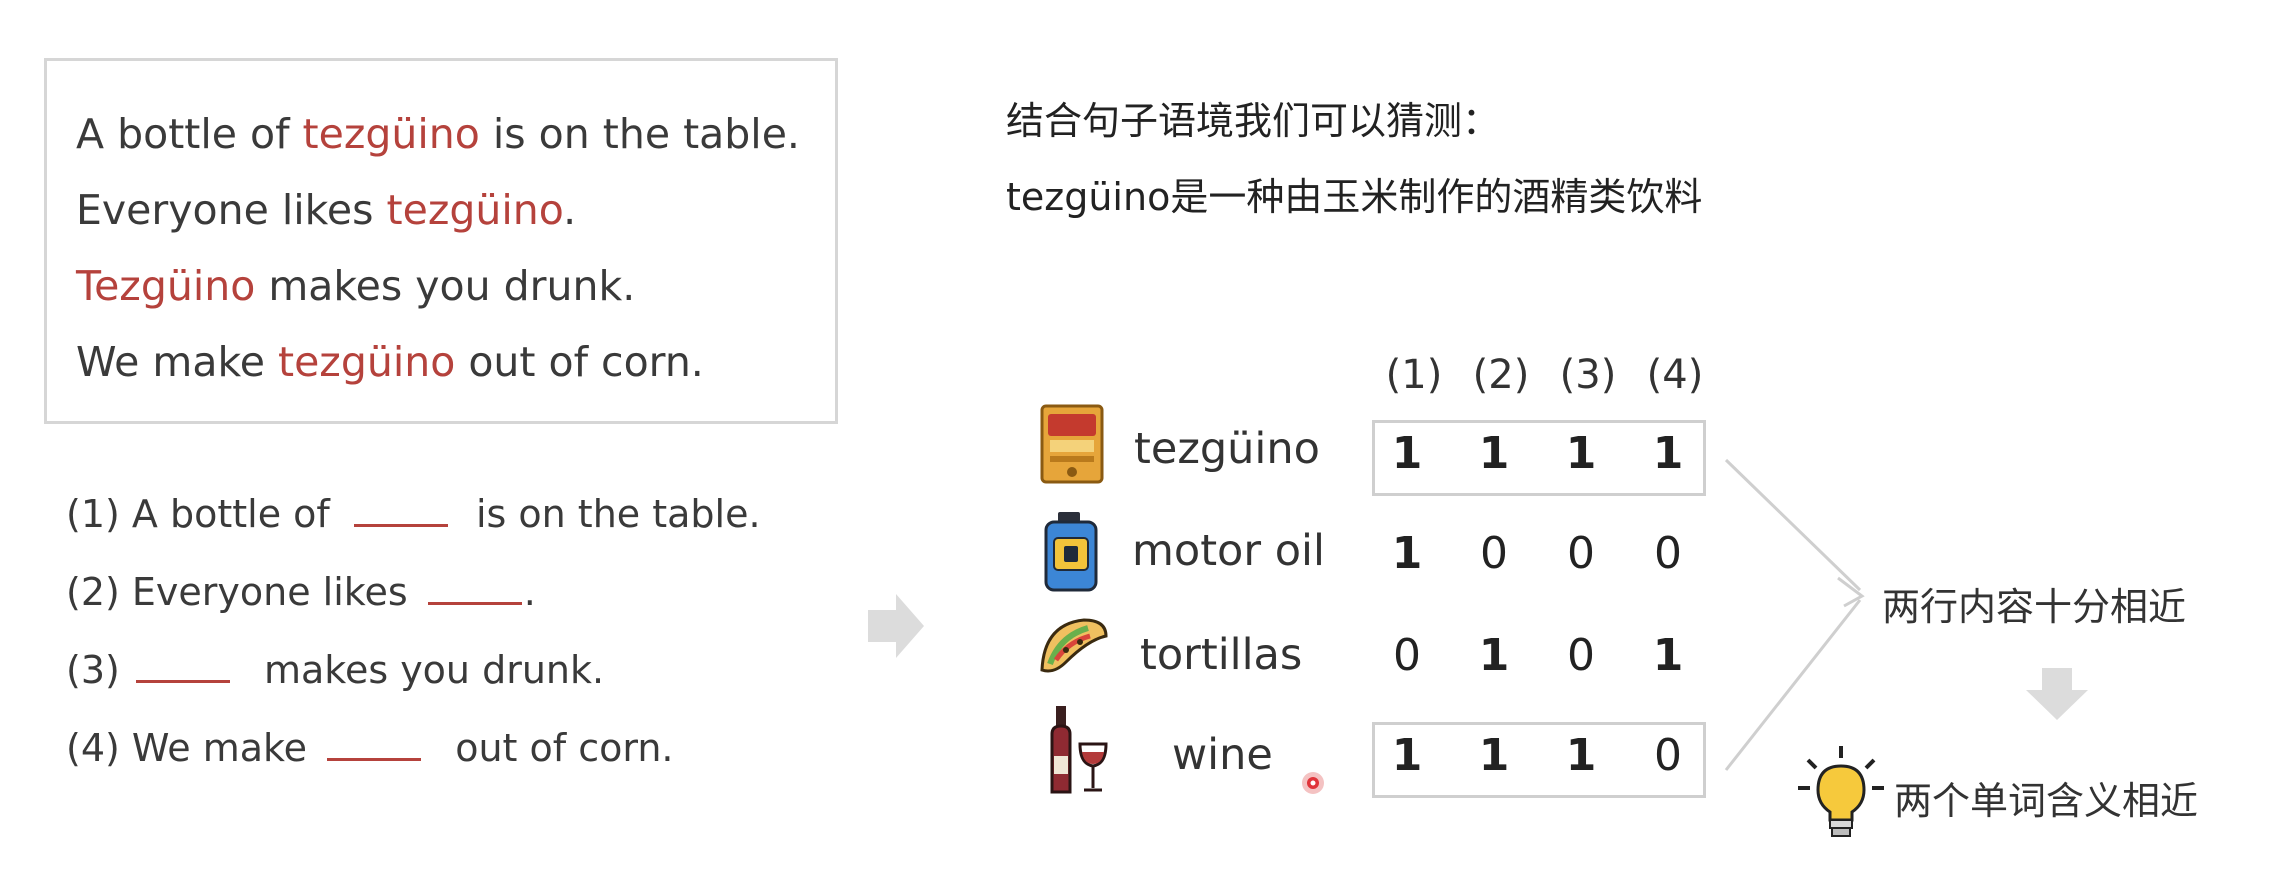 The height and width of the screenshot is (879, 2277). What do you see at coordinates (1581, 453) in the screenshot?
I see `cell-tezguino-3: 1` at bounding box center [1581, 453].